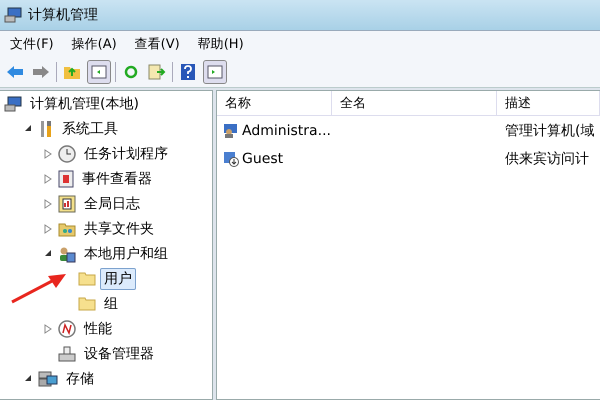  What do you see at coordinates (414, 103) in the screenshot?
I see `column-header: 全名` at bounding box center [414, 103].